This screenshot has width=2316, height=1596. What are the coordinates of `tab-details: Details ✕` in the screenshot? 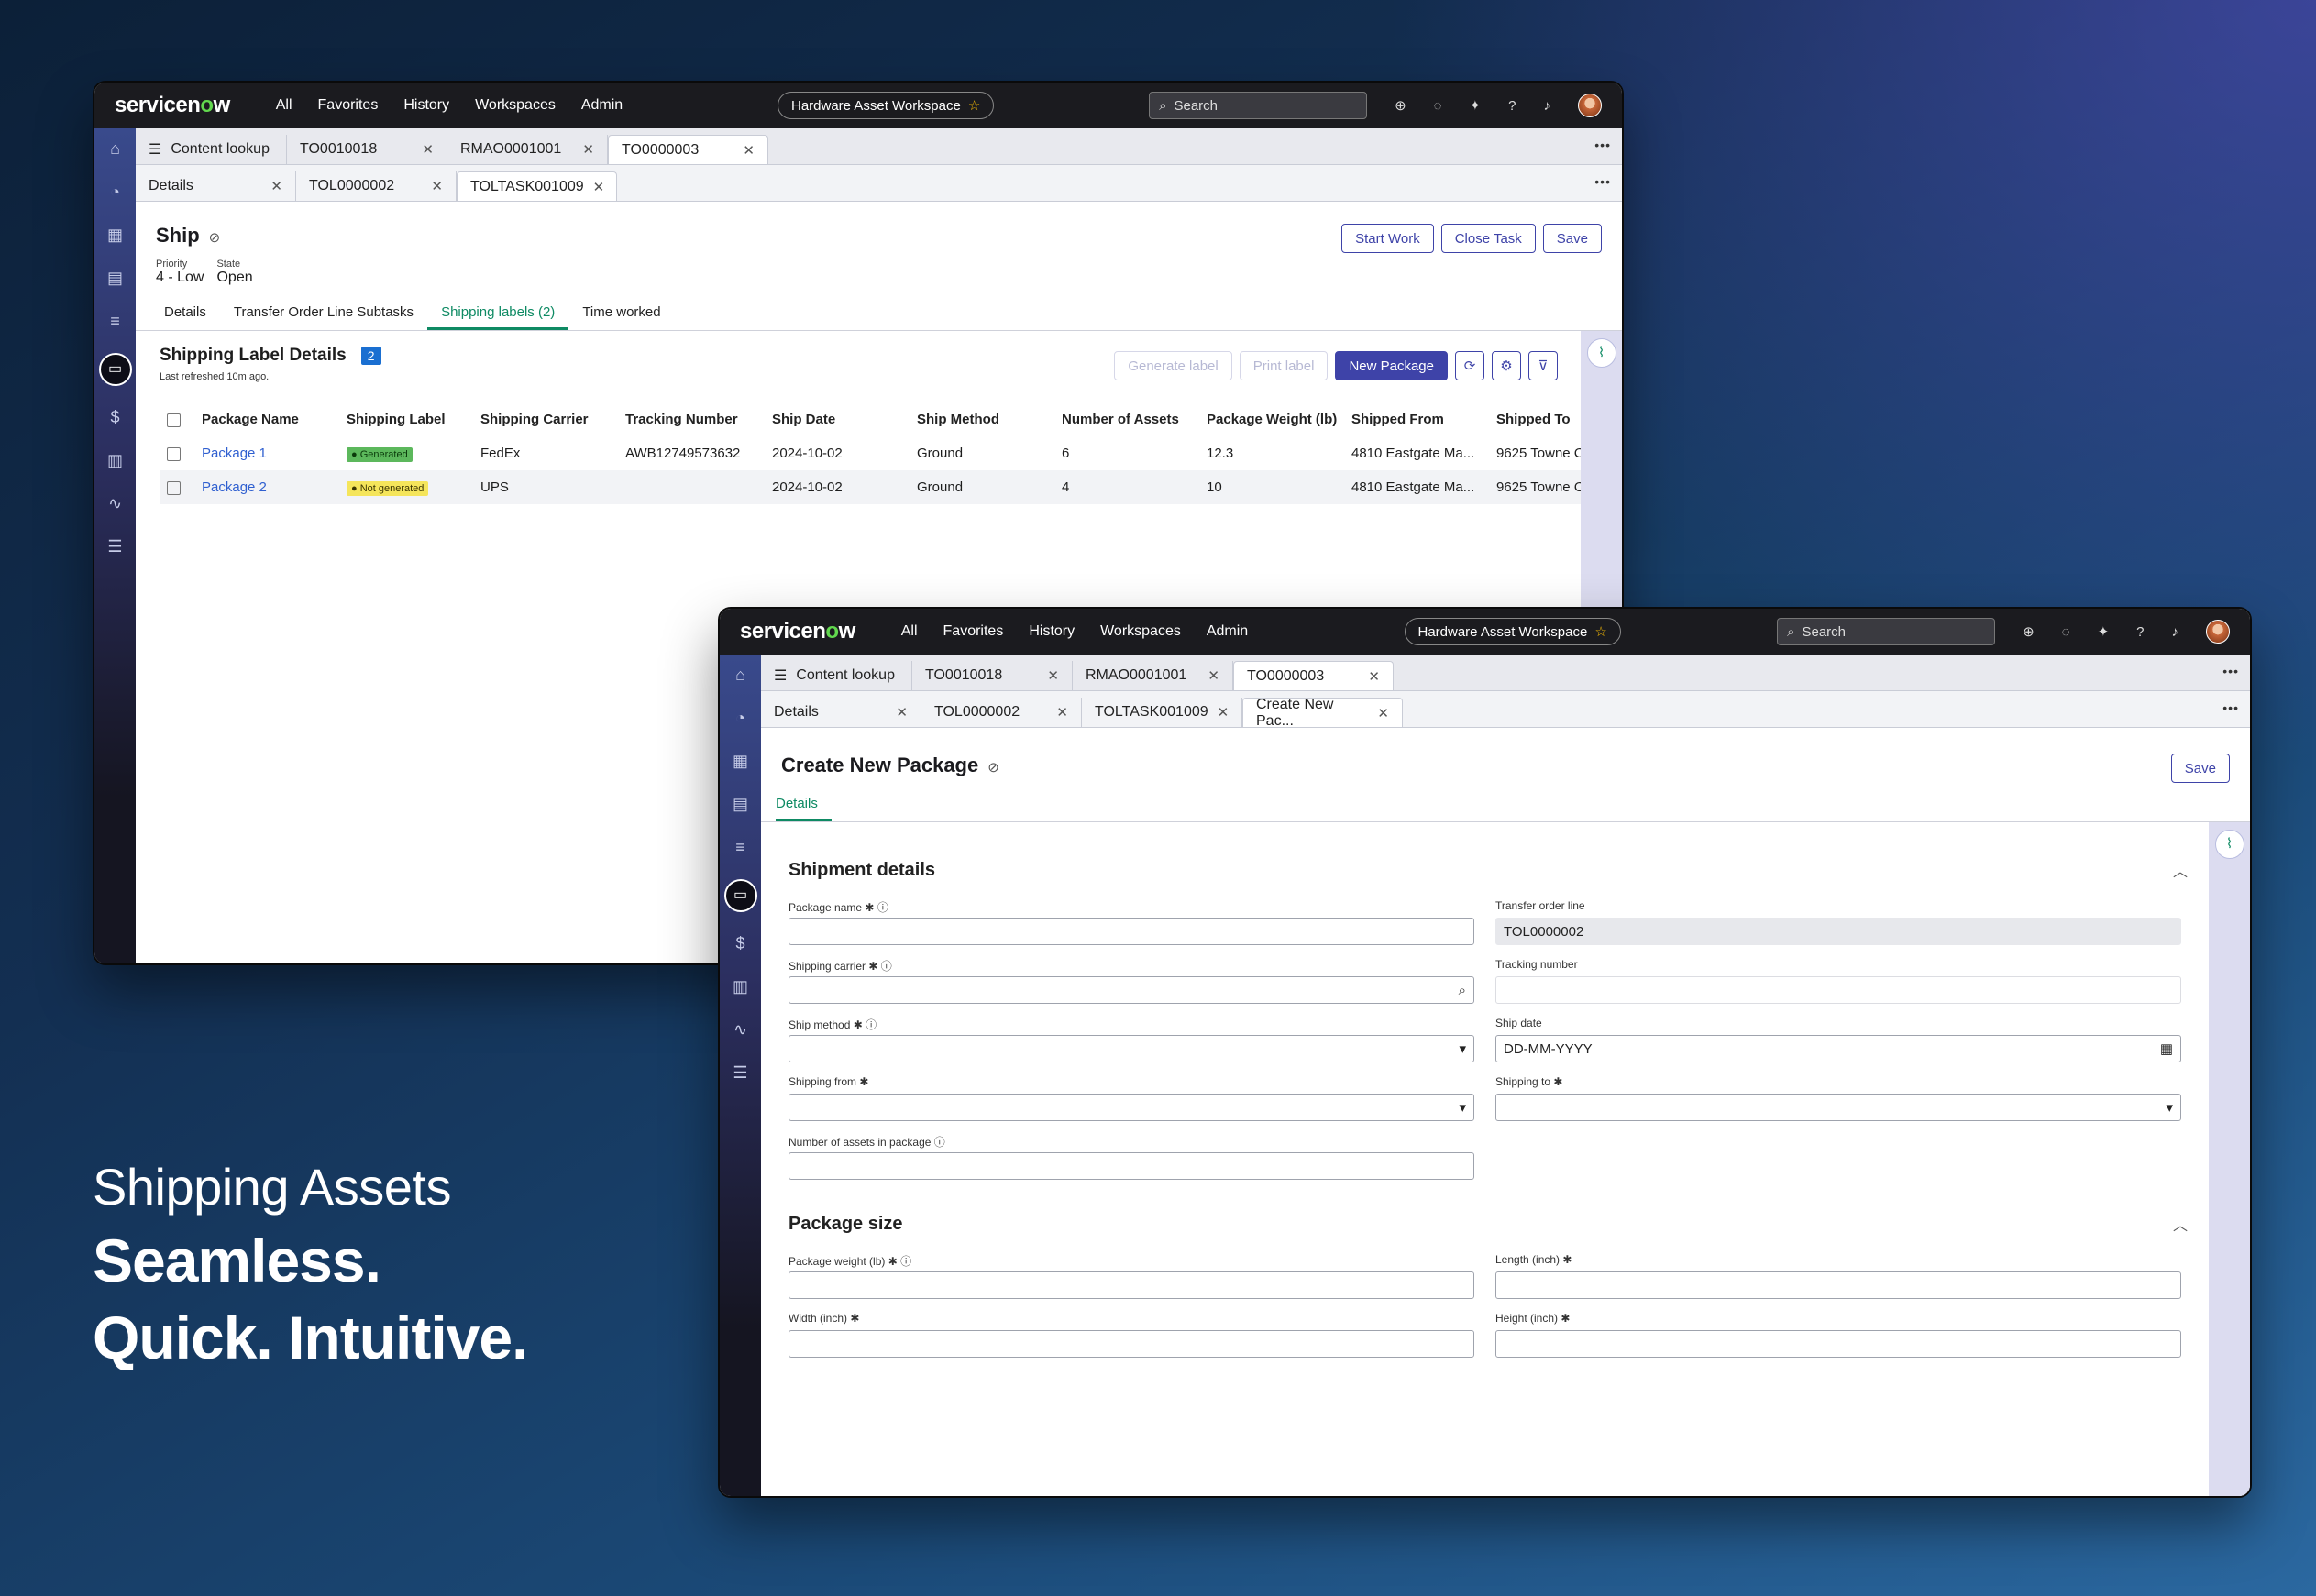 It's located at (216, 186).